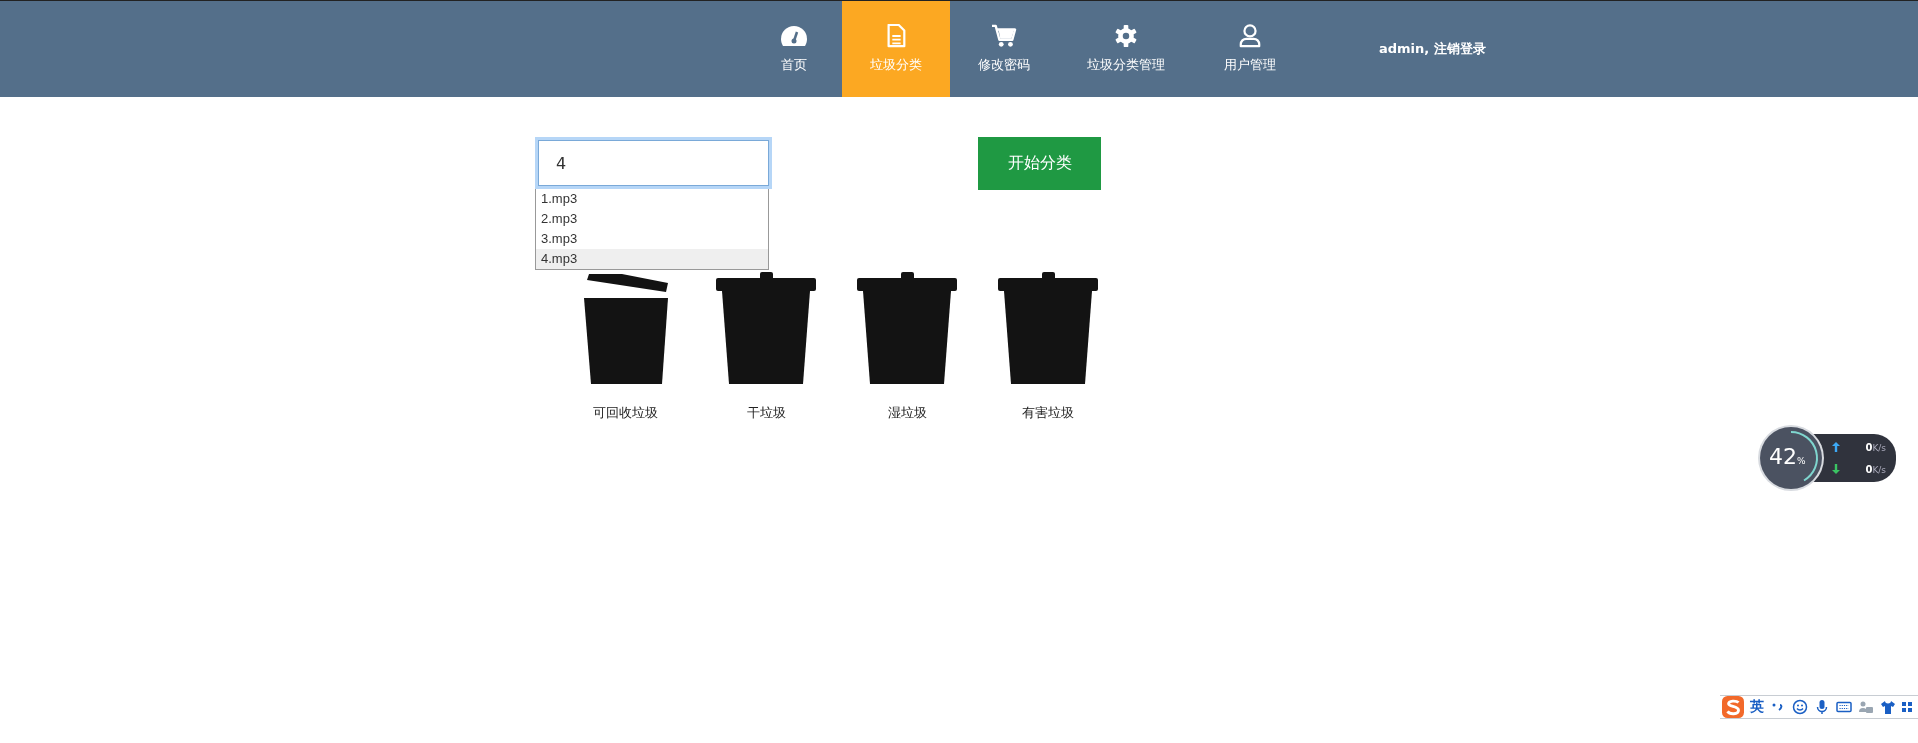 Image resolution: width=1918 pixels, height=743 pixels. What do you see at coordinates (1250, 49) in the screenshot?
I see `nav-tab: 用户管理` at bounding box center [1250, 49].